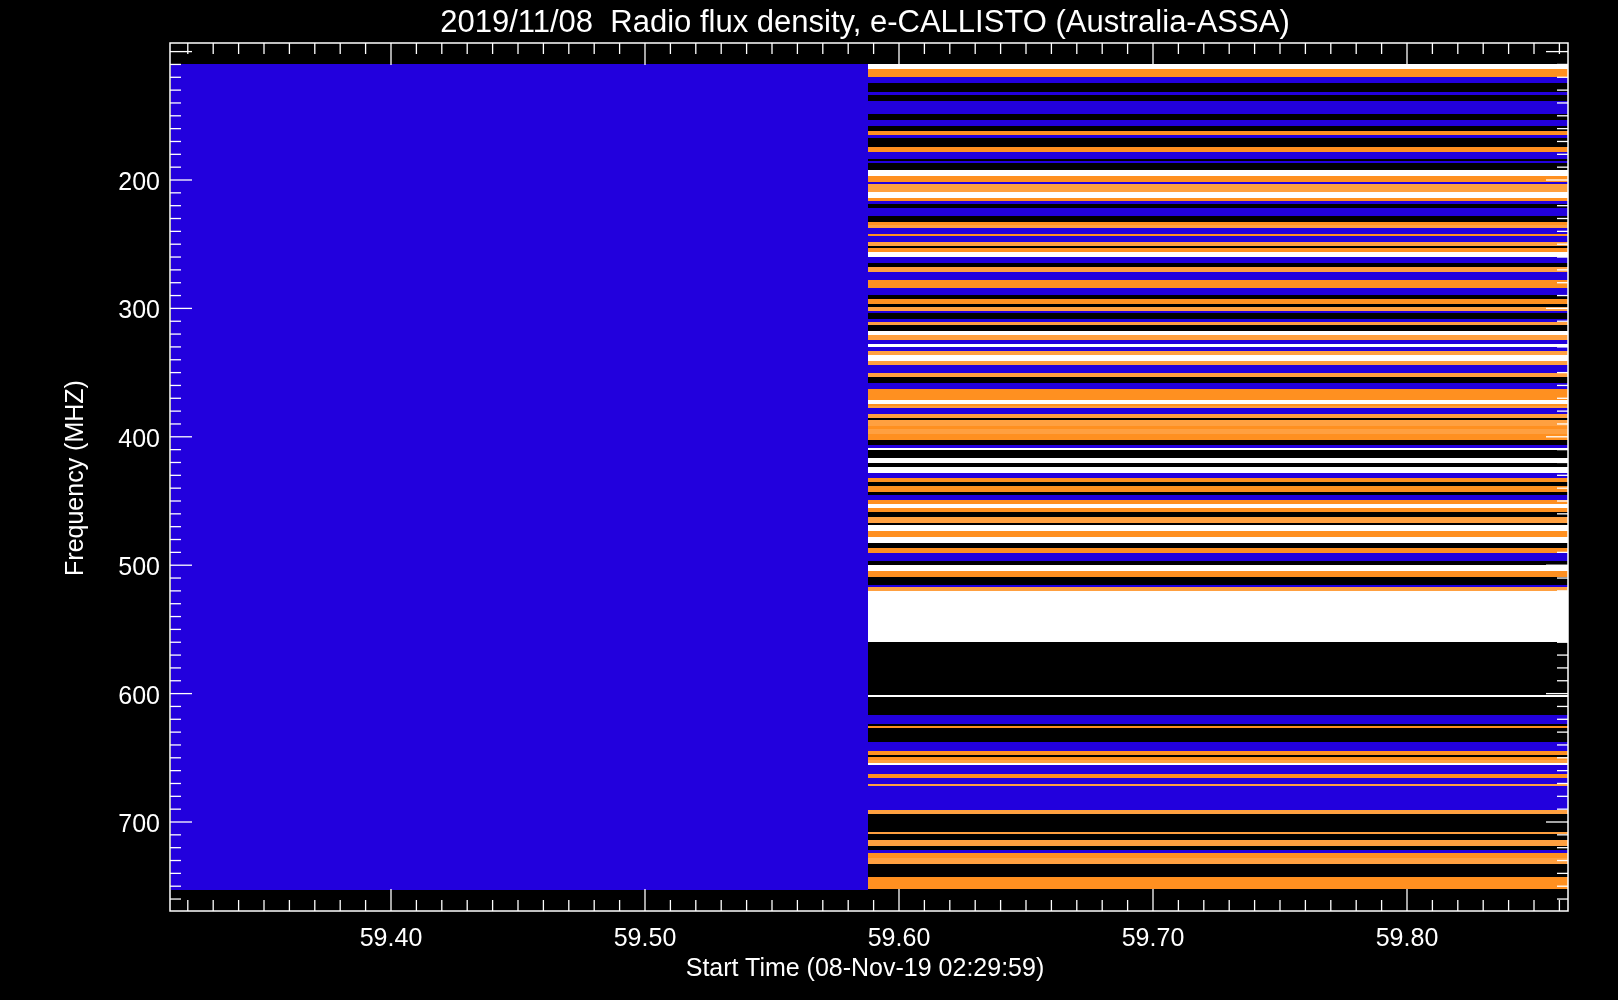 Image resolution: width=1618 pixels, height=1000 pixels. I want to click on tick-label: 59.80, so click(1407, 937).